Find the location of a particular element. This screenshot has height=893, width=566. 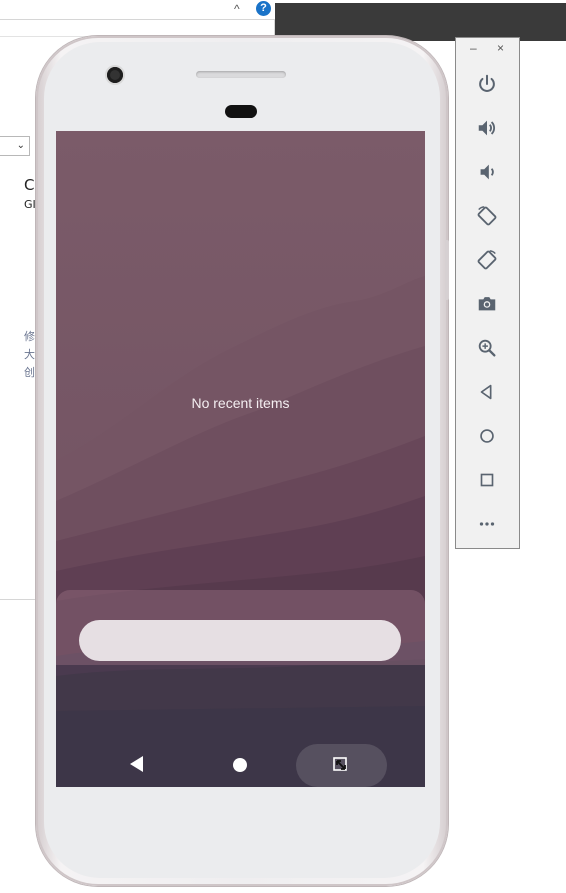

zoom-button is located at coordinates (487, 348).